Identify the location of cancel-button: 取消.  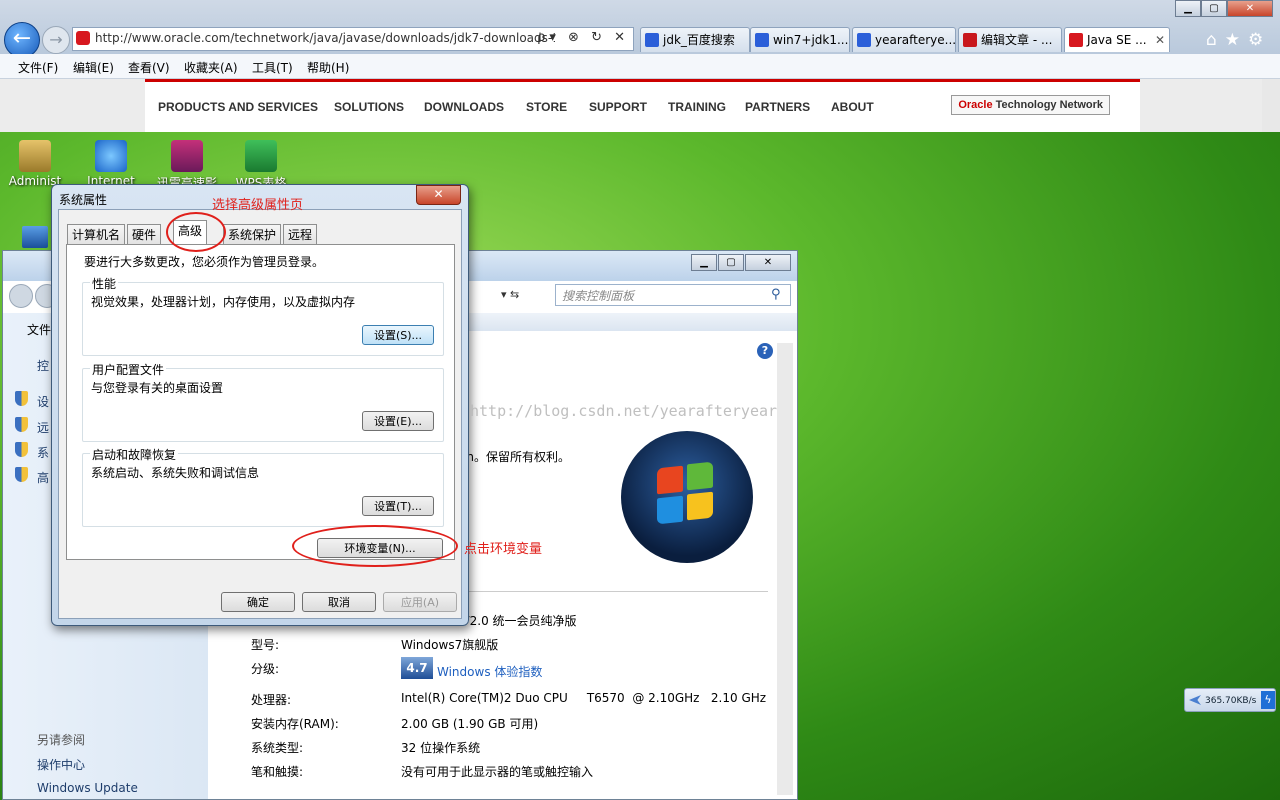
(339, 602).